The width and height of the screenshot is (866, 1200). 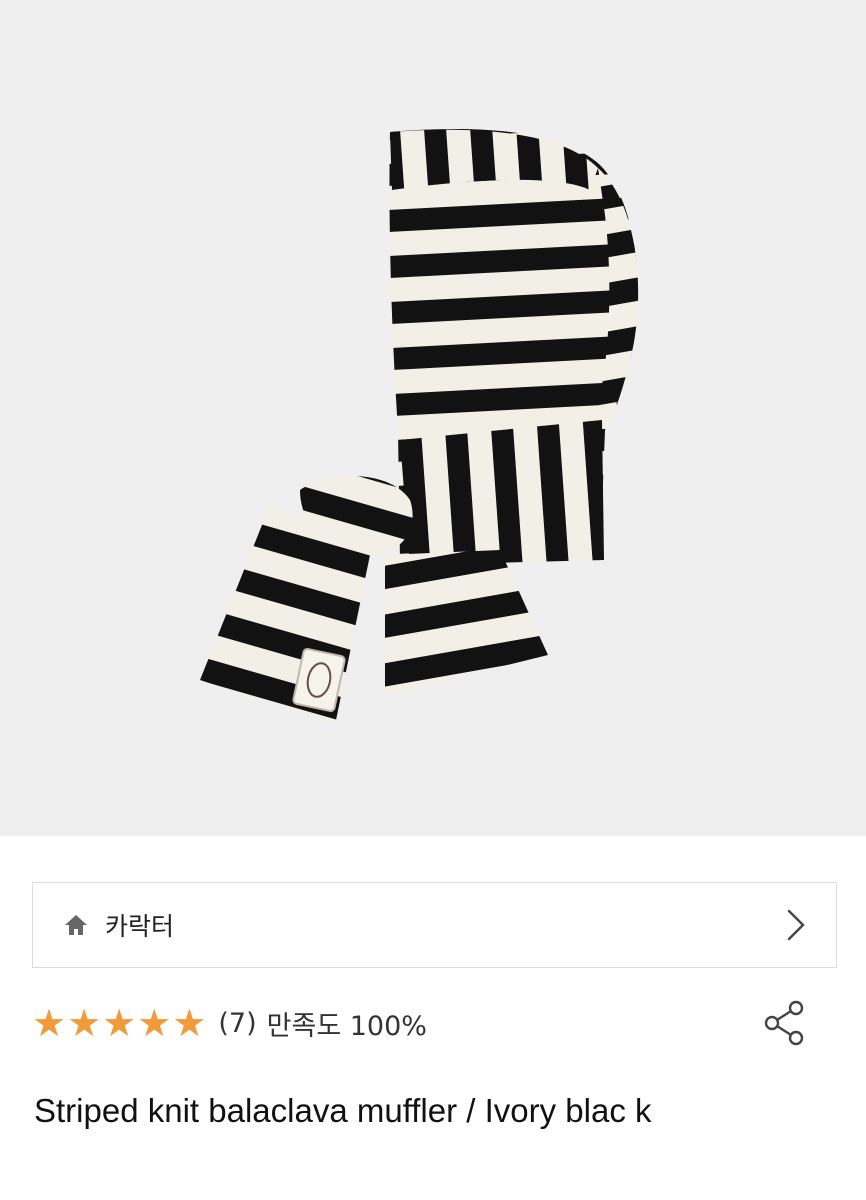 I want to click on star-rating: ★ ★ ★ ★ ★, so click(x=119, y=1023).